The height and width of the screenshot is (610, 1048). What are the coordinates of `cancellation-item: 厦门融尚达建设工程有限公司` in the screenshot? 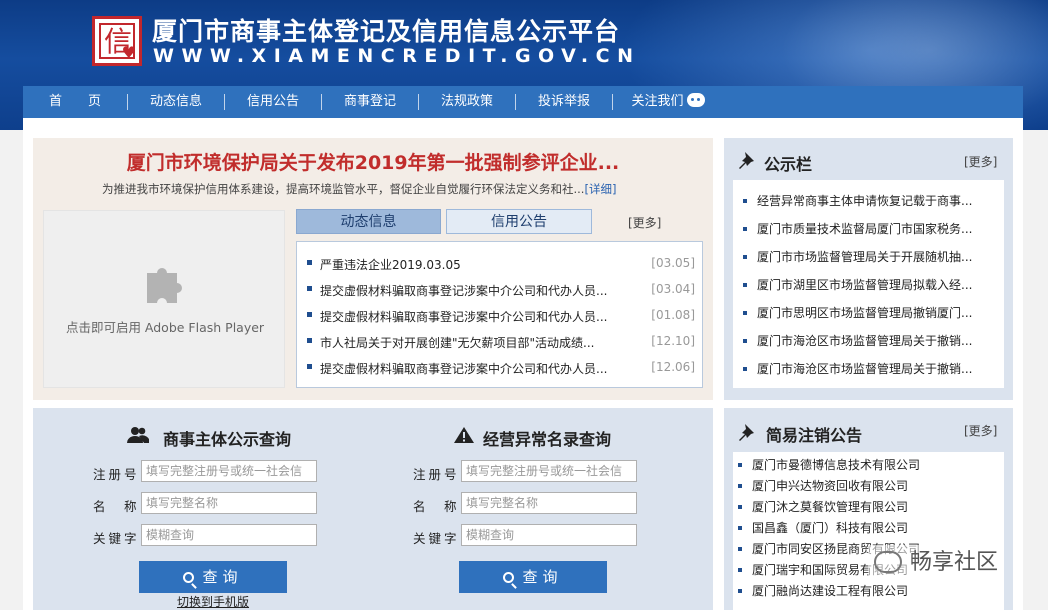 It's located at (863, 591).